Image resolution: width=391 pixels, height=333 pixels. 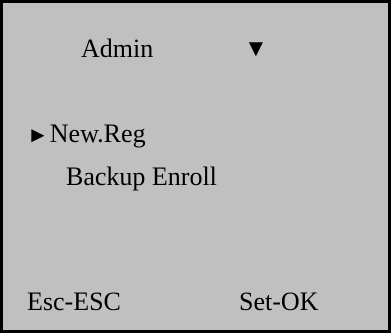 What do you see at coordinates (141, 177) in the screenshot?
I see `menu-item-backup-enroll: Backup Enroll` at bounding box center [141, 177].